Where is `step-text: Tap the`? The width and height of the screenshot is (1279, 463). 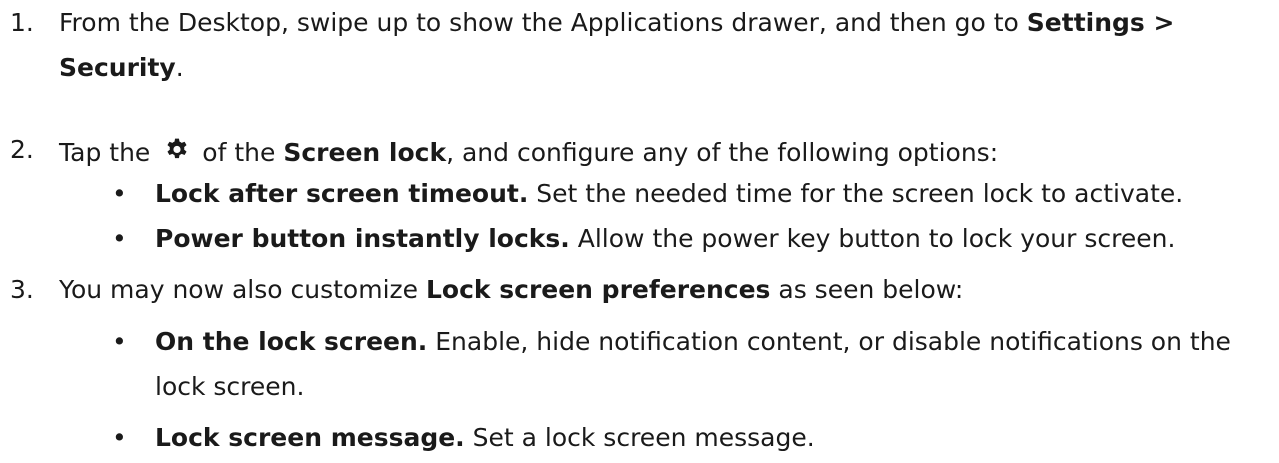
step-text: Tap the is located at coordinates (105, 152).